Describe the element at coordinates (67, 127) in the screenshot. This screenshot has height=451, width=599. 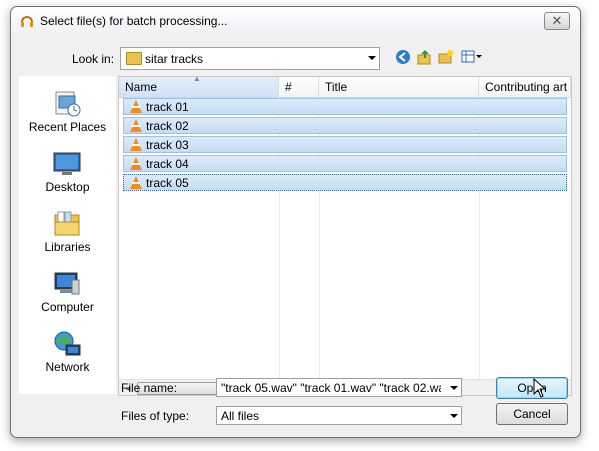
I see `place-label: Recent Places` at that location.